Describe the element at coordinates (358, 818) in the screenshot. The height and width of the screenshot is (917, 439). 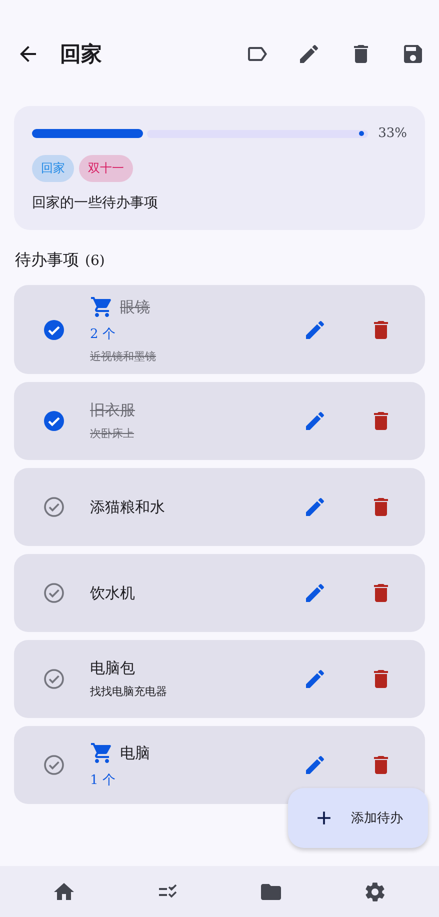
I see `add-todo-button: 添加待办` at that location.